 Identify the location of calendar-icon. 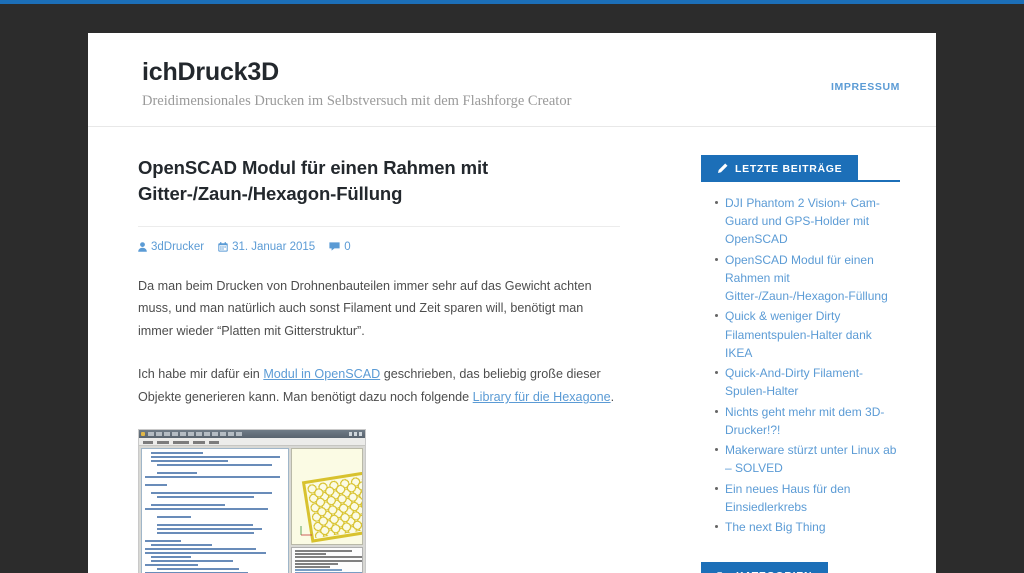
(223, 246).